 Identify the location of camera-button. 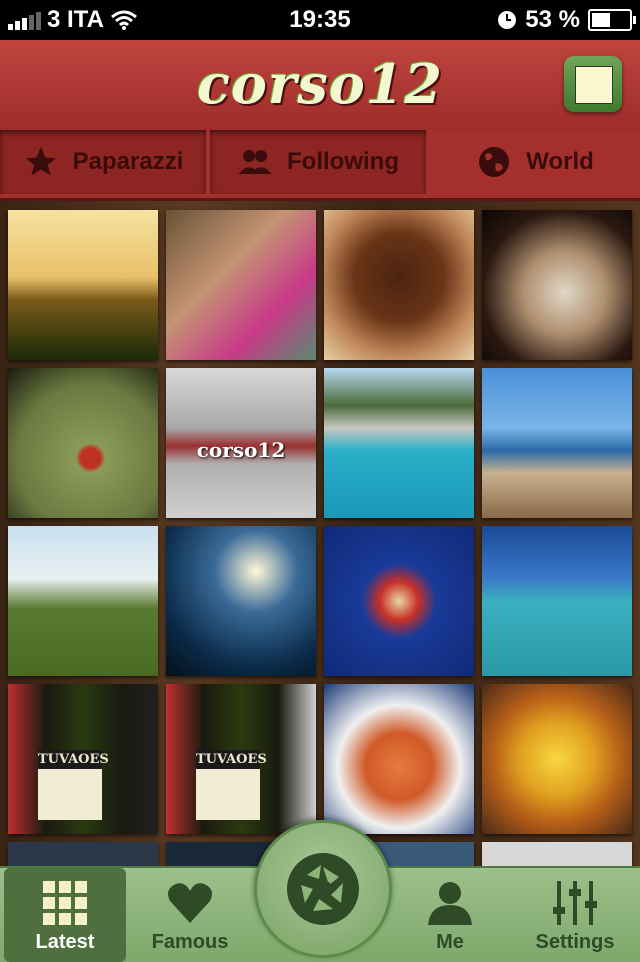
(323, 889).